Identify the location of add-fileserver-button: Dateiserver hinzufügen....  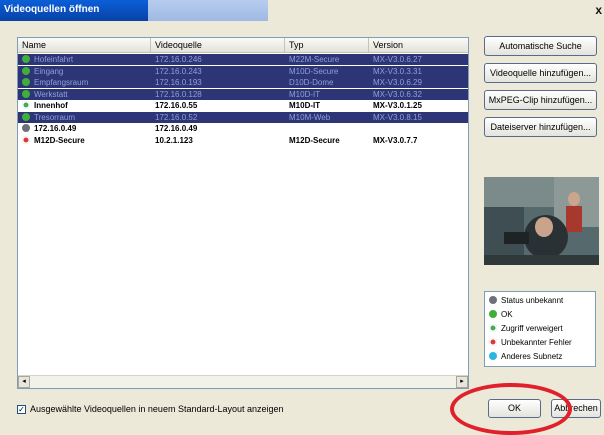
(540, 127).